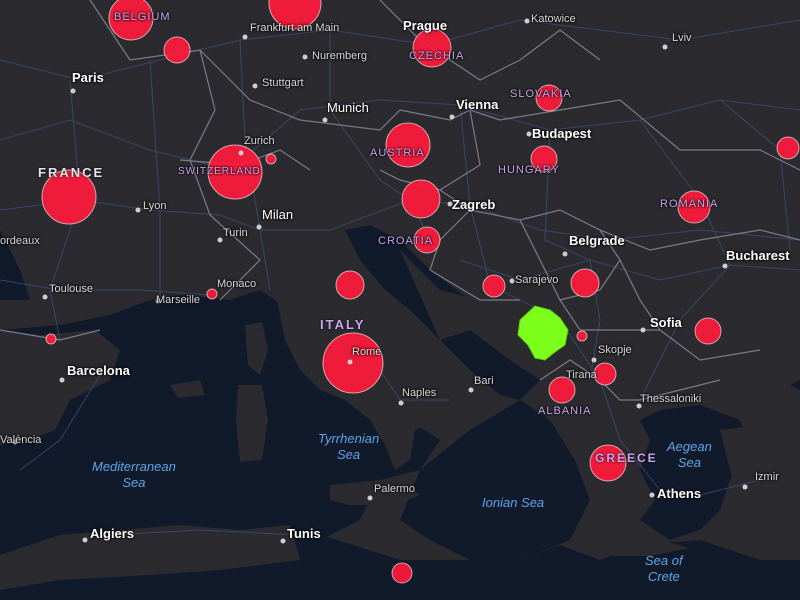 The height and width of the screenshot is (600, 800). Describe the element at coordinates (437, 56) in the screenshot. I see `label-czechia: CZECHIA` at that location.